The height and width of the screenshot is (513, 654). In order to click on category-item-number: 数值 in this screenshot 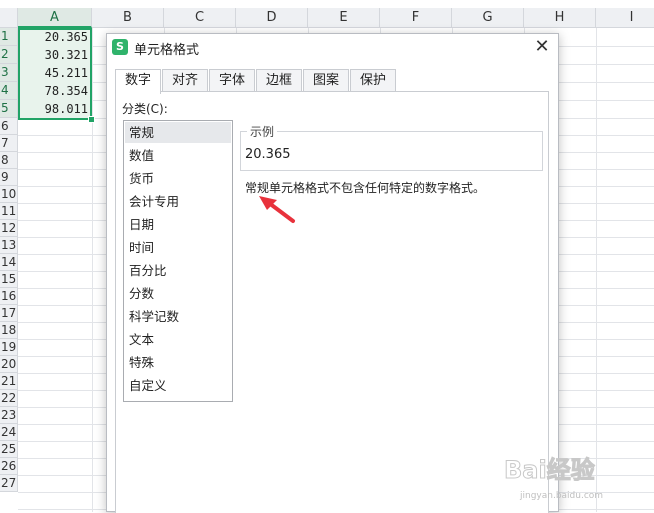, I will do `click(178, 155)`.